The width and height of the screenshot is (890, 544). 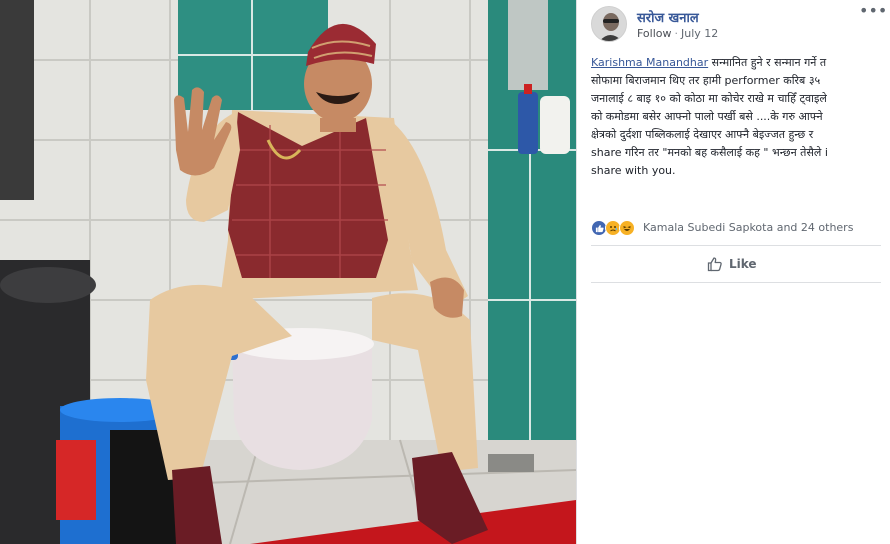 What do you see at coordinates (714, 264) in the screenshot?
I see `thumbs-up-icon` at bounding box center [714, 264].